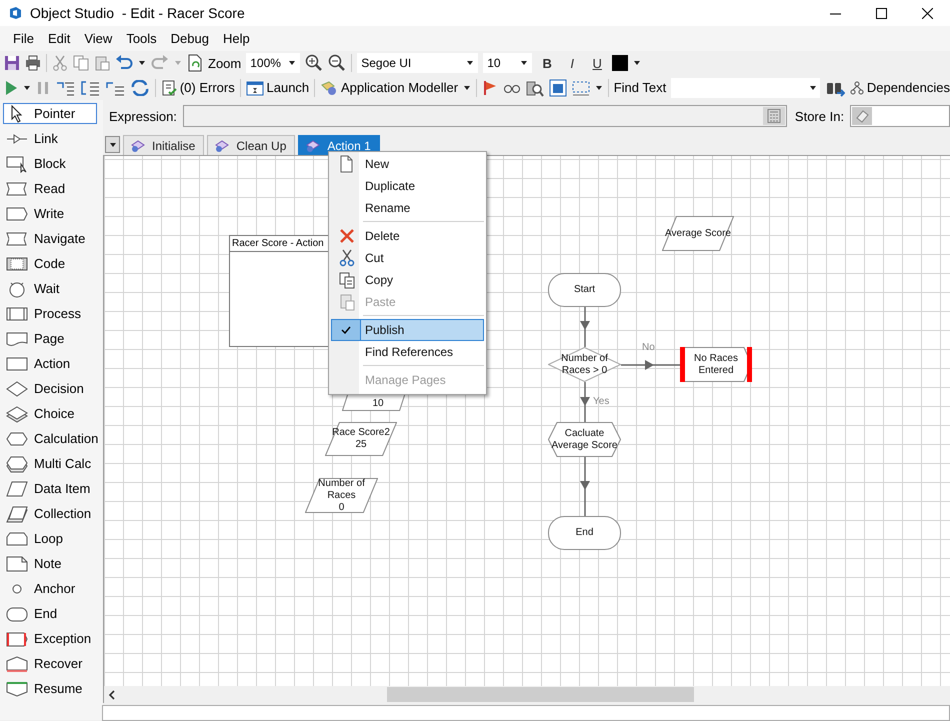  What do you see at coordinates (50, 538) in the screenshot?
I see `palette-item: Loop` at bounding box center [50, 538].